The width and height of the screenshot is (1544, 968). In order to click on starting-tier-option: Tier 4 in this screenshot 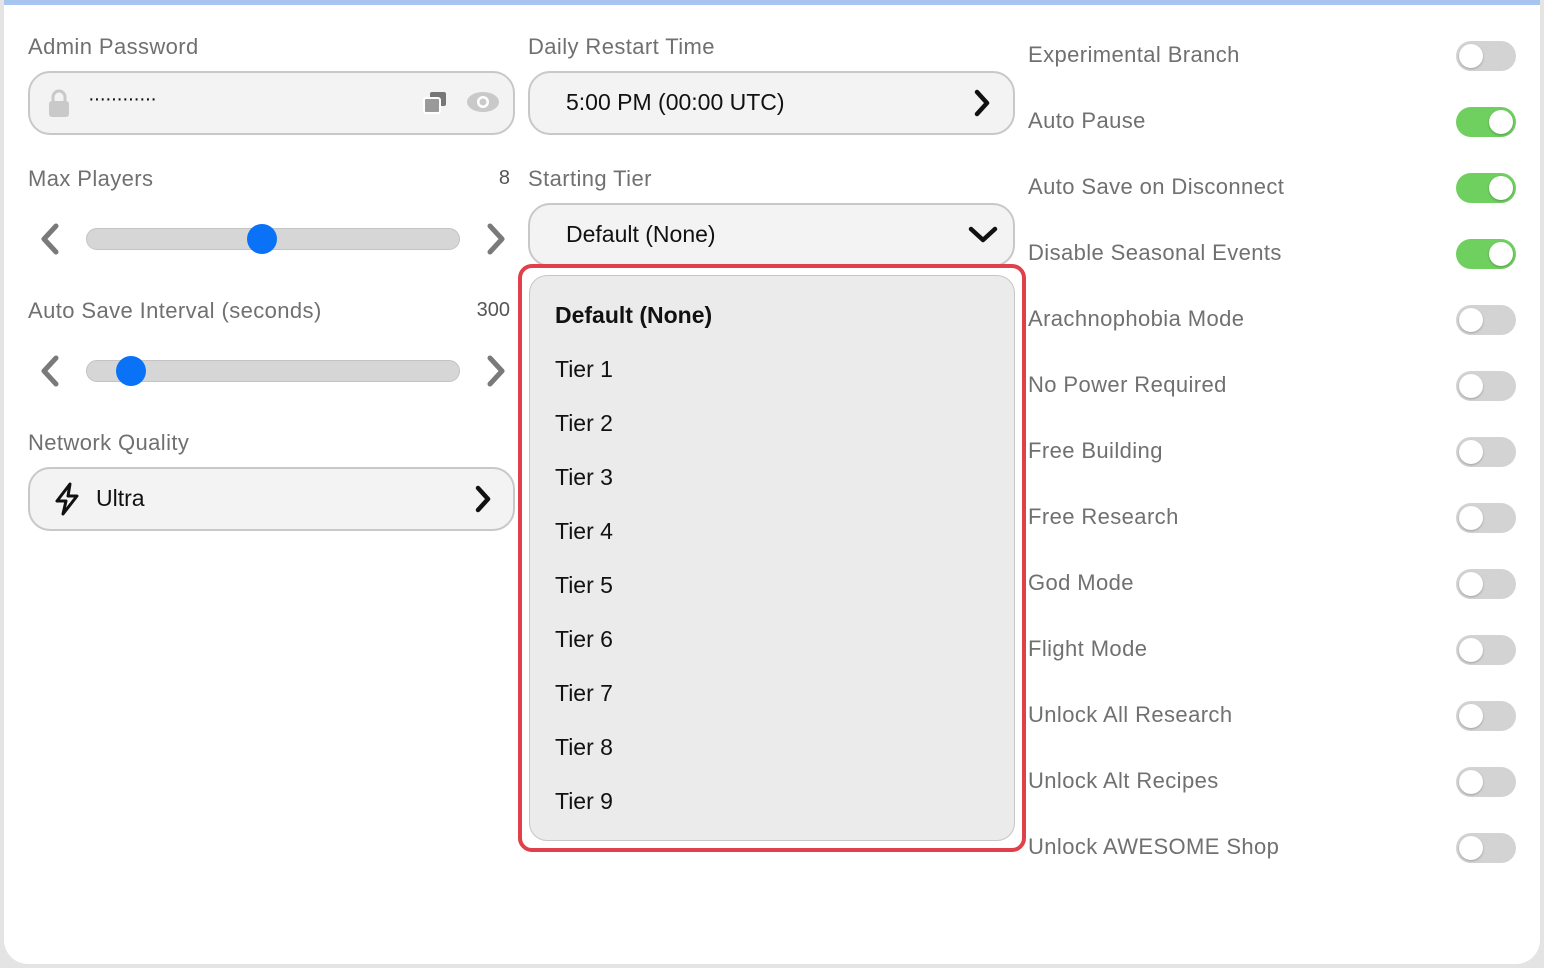, I will do `click(584, 531)`.